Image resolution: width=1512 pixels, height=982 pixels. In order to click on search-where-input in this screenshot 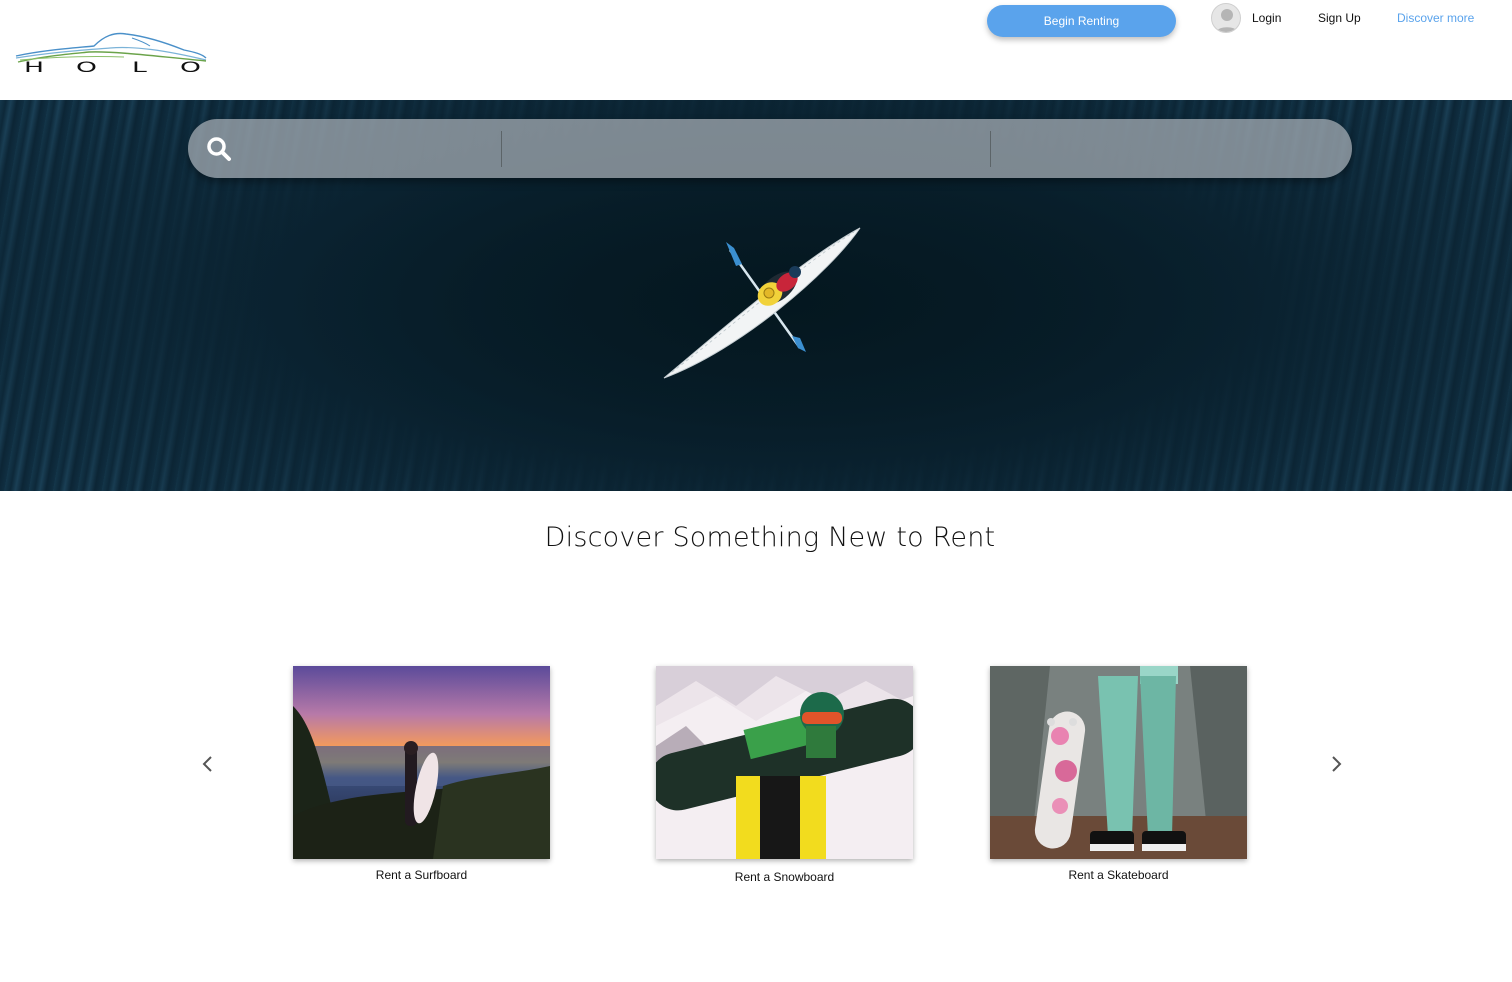, I will do `click(747, 148)`.